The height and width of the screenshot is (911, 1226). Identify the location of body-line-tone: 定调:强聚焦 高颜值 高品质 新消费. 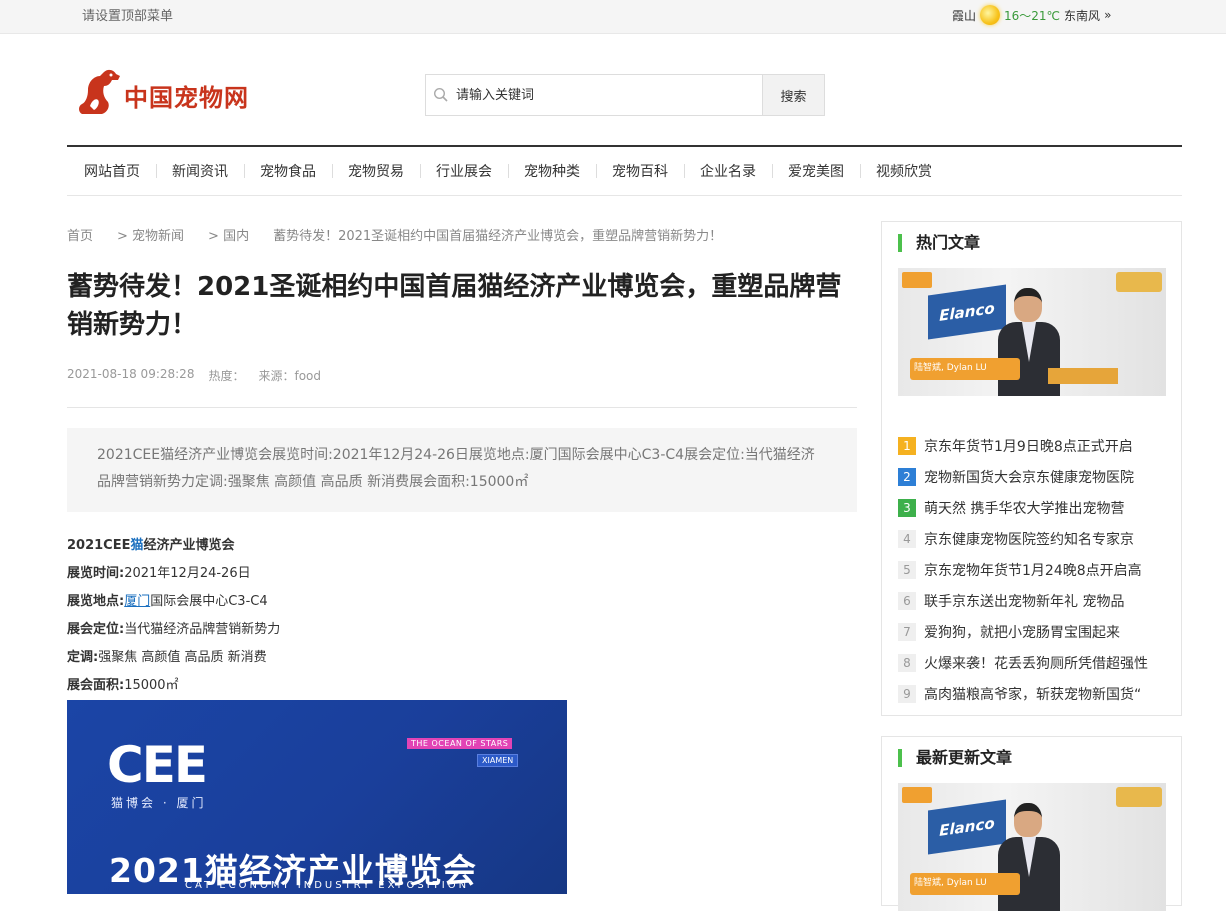
(173, 658).